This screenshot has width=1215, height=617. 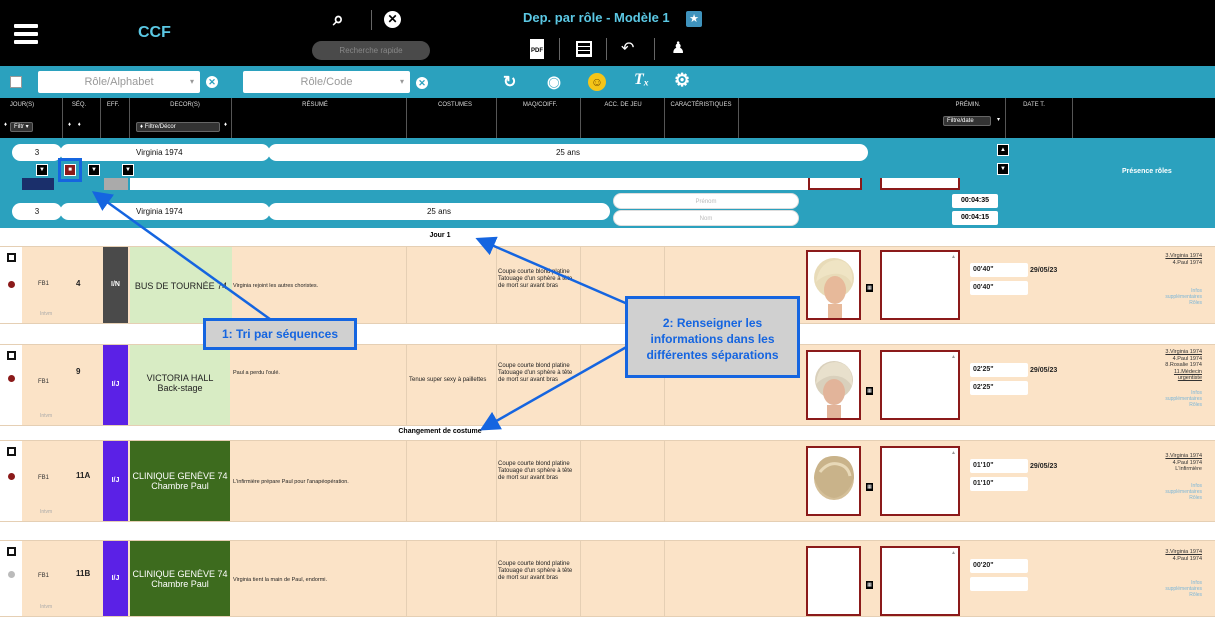 What do you see at coordinates (555, 387) in the screenshot?
I see `arrow-2b` at bounding box center [555, 387].